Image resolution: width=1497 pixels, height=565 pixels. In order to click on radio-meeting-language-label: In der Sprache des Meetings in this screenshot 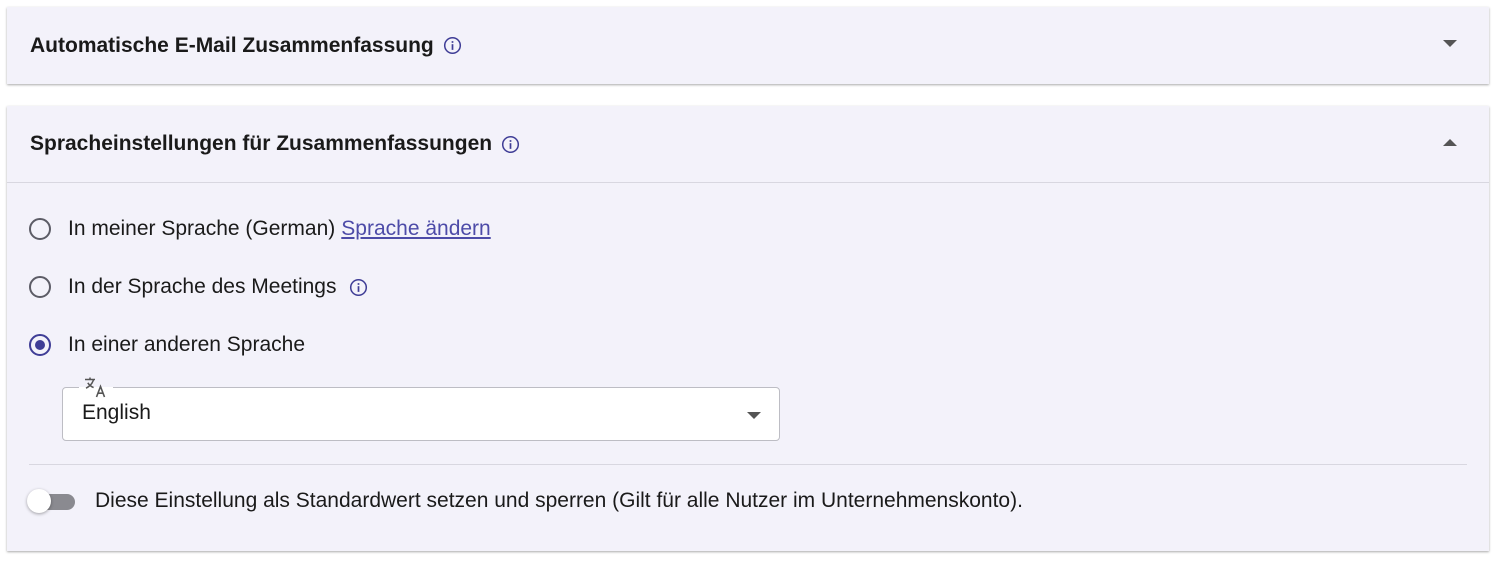, I will do `click(202, 286)`.